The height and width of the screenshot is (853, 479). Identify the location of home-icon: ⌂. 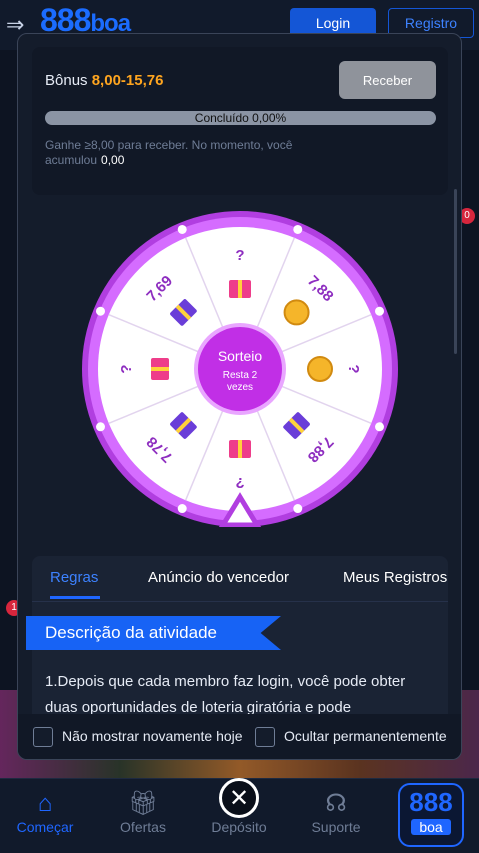
(45, 803).